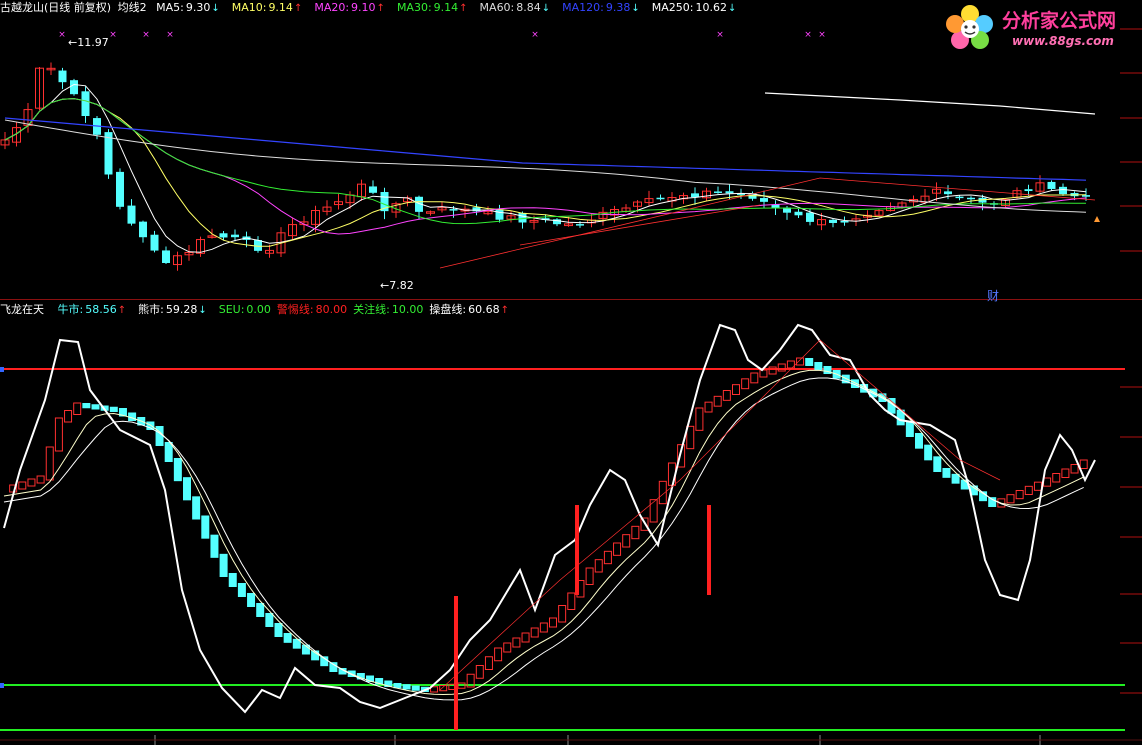  Describe the element at coordinates (518, 8) in the screenshot. I see `ma-legend-4: MA60: 8.84↓` at that location.